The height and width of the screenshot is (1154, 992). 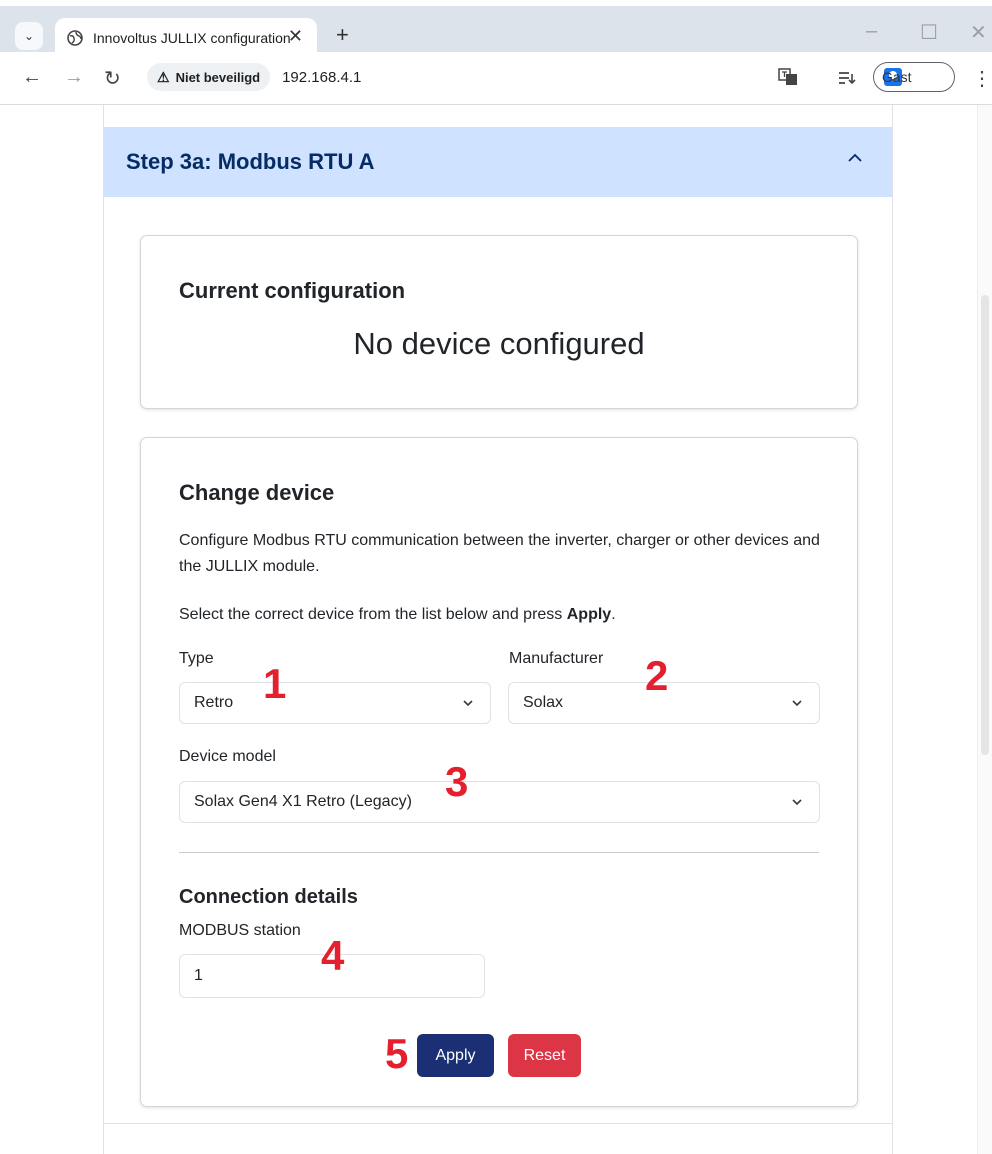 I want to click on profile-label: Gast, so click(x=897, y=77).